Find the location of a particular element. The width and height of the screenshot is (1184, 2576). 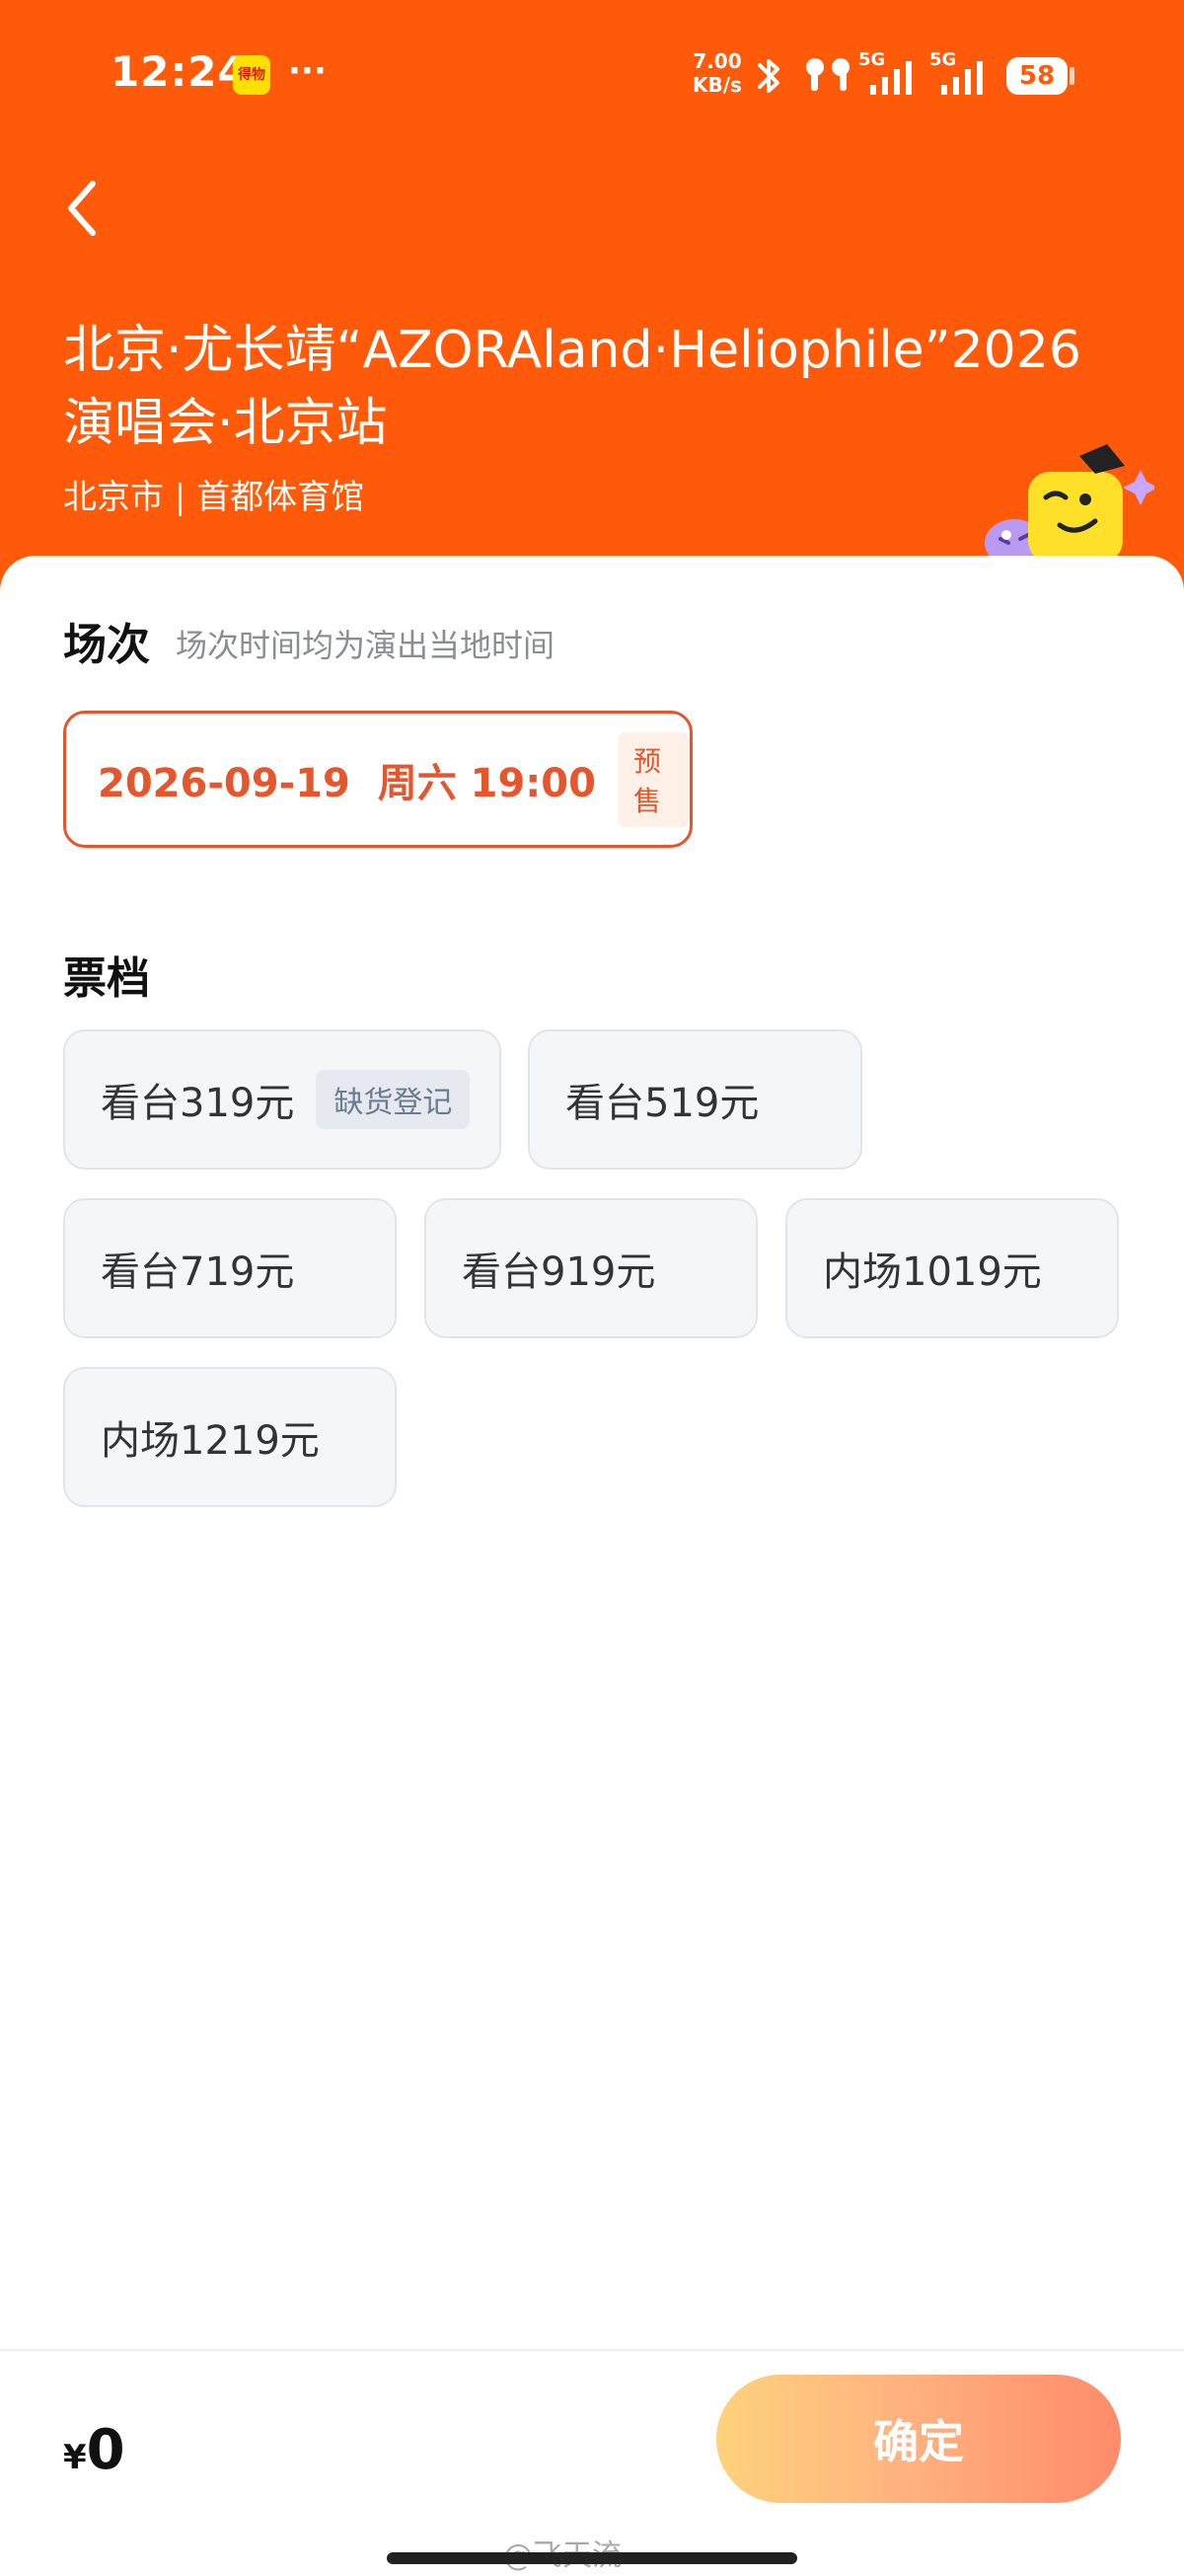

battery-cap is located at coordinates (1072, 76).